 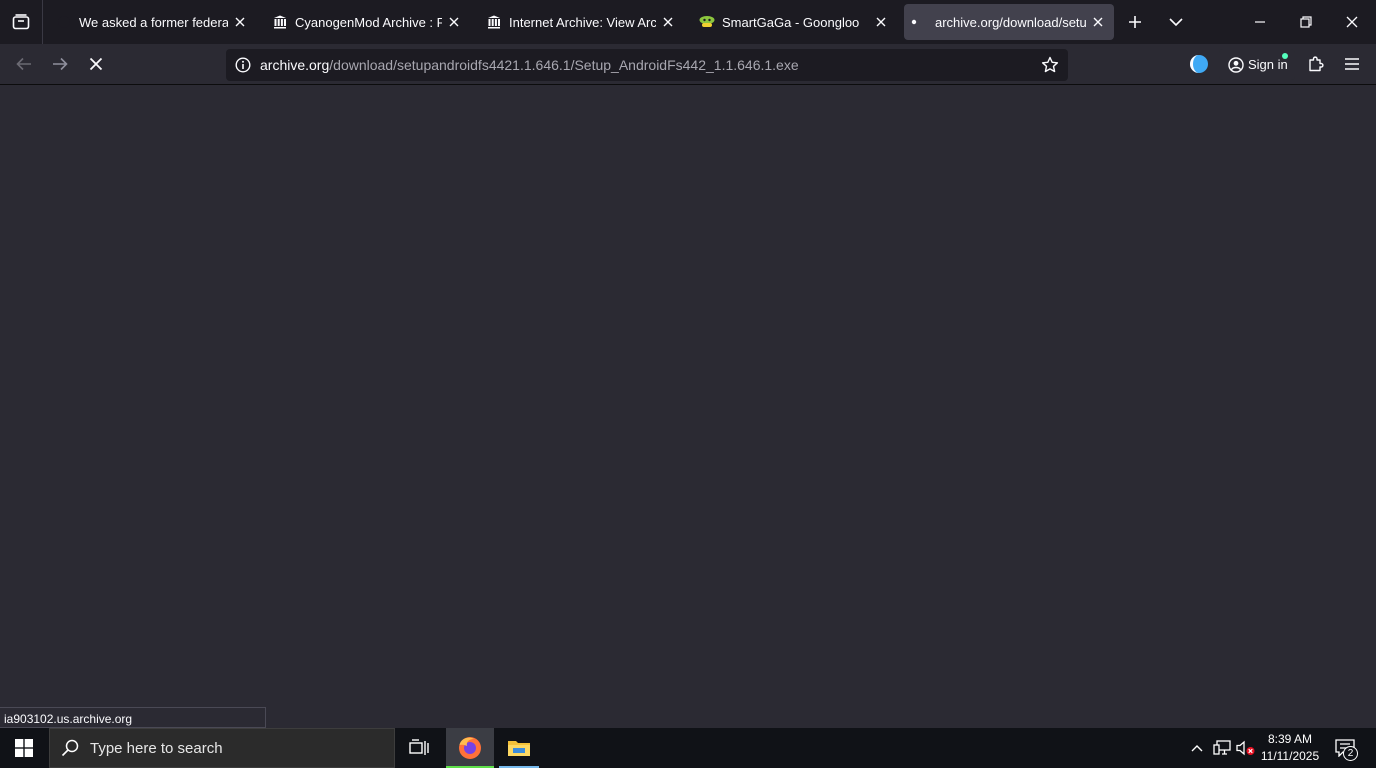 What do you see at coordinates (1290, 756) in the screenshot?
I see `clock-date: 11/11/2025` at bounding box center [1290, 756].